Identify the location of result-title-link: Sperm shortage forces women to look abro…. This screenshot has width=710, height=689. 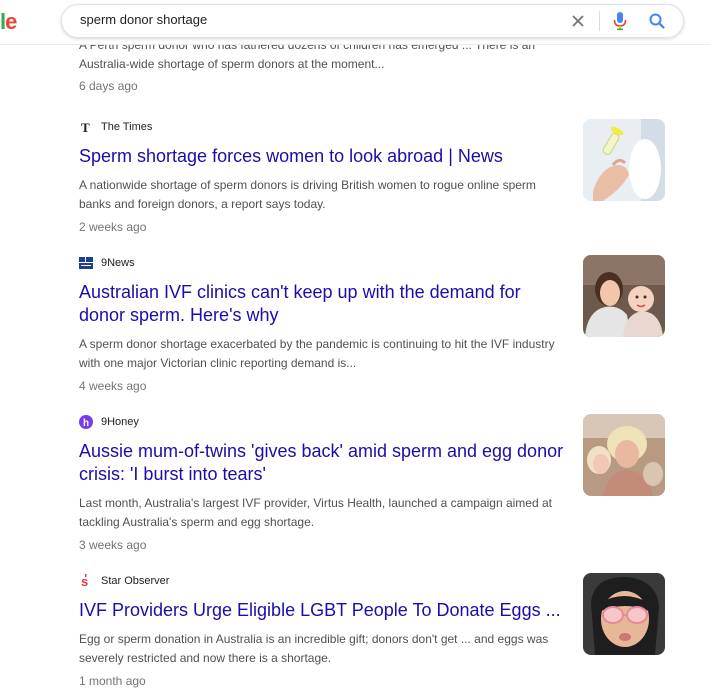
(324, 156).